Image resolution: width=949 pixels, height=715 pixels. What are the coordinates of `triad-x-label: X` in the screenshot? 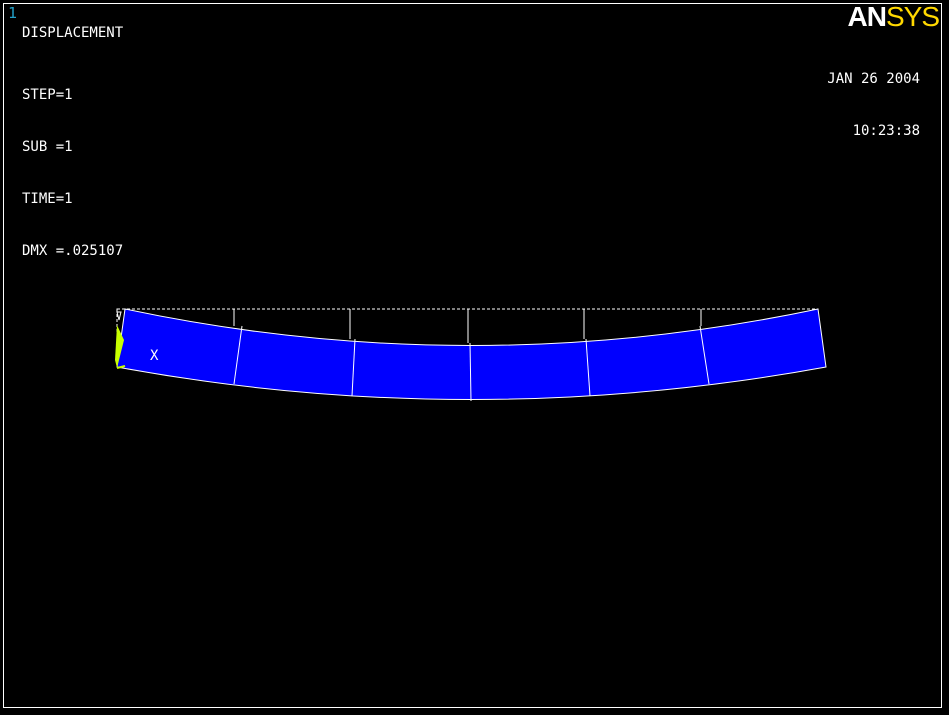 It's located at (154, 356).